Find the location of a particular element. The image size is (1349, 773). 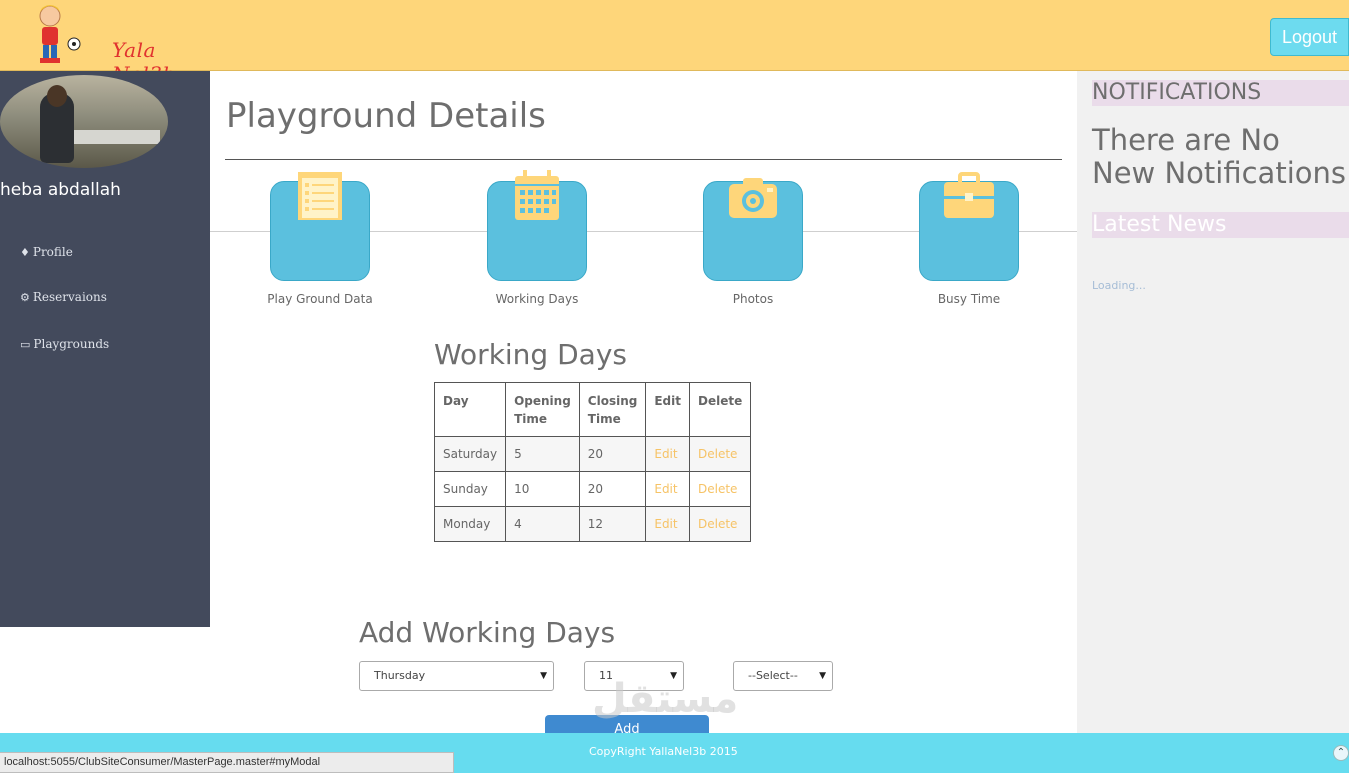

sidebar-item-label: Playgrounds is located at coordinates (71, 344).